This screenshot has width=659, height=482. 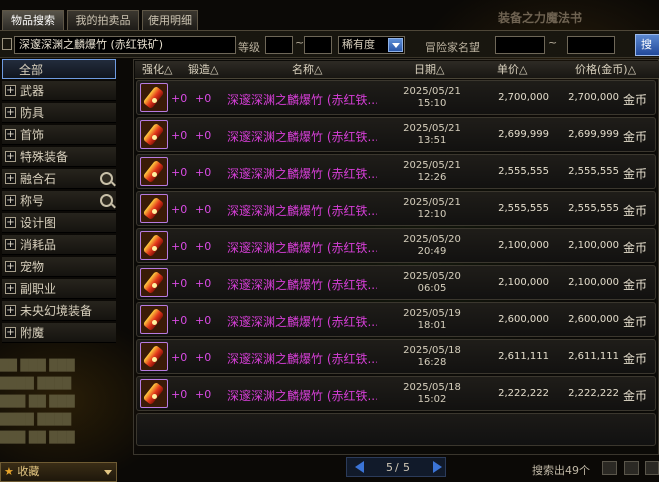 I want to click on search-input: 深邃深渊之麟爆竹 (赤红铁矿), so click(x=125, y=45).